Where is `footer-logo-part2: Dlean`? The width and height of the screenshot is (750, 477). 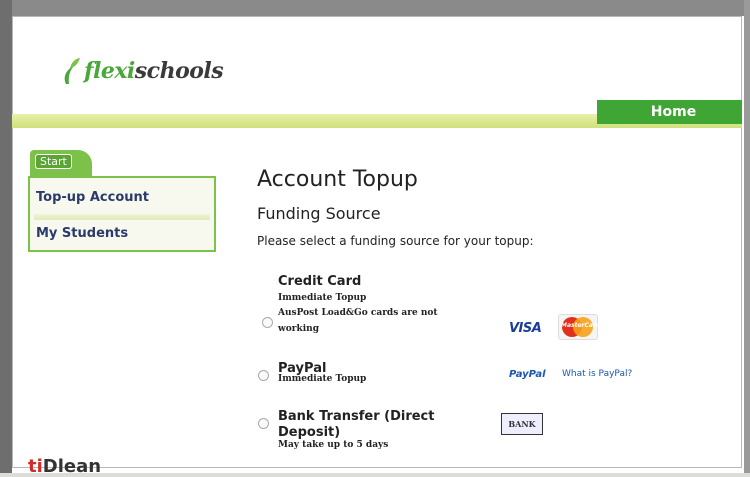 footer-logo-part2: Dlean is located at coordinates (72, 466).